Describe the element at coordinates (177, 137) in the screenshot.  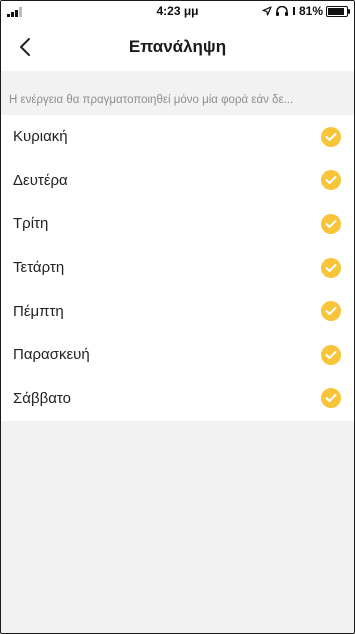
I see `day-row-sunday: Κυριακή` at that location.